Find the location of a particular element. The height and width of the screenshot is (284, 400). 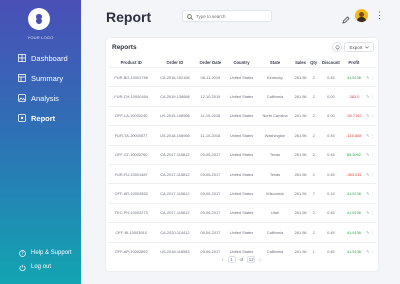

table-cell: OFF-AP-10002892 is located at coordinates (131, 251).